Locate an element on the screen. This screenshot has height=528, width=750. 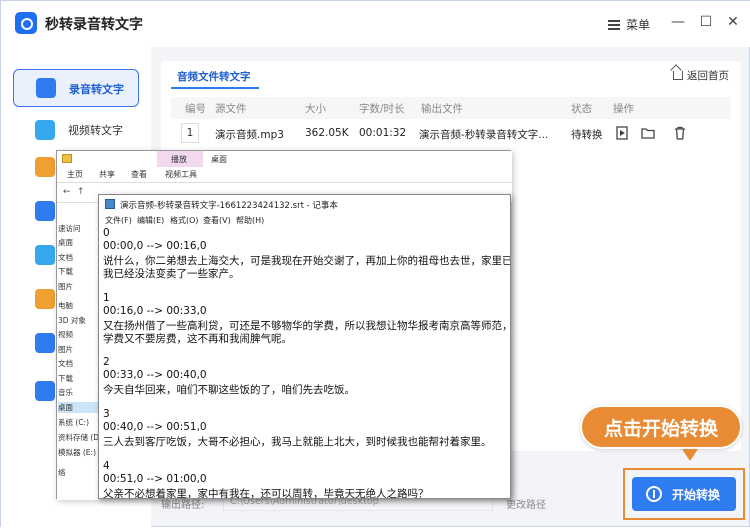
file-size: 362.05K is located at coordinates (327, 133).